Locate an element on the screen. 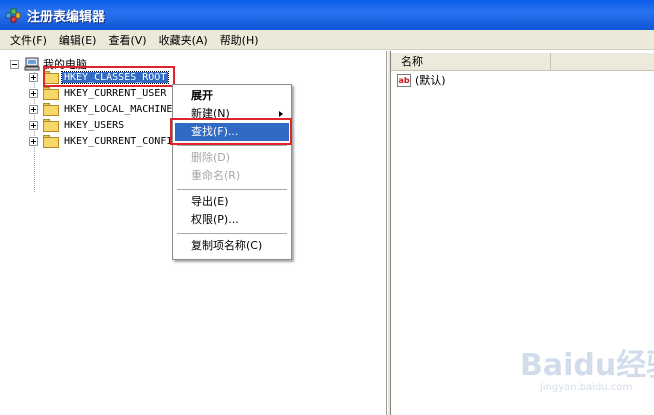  column-header-name: 名称 is located at coordinates (471, 61).